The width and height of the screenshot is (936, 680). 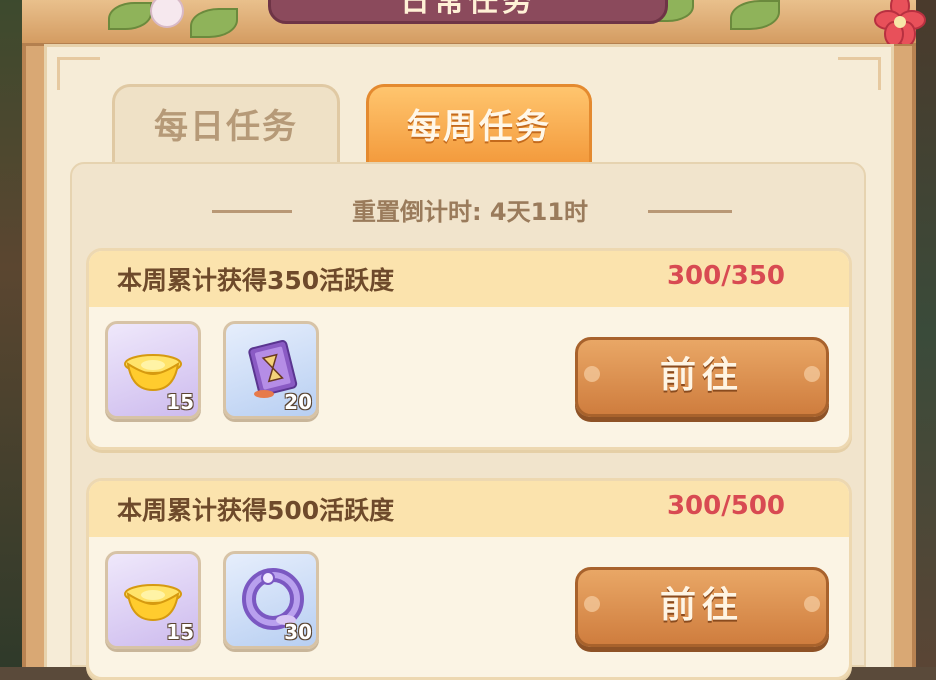 I want to click on reward-count: 20, so click(x=298, y=402).